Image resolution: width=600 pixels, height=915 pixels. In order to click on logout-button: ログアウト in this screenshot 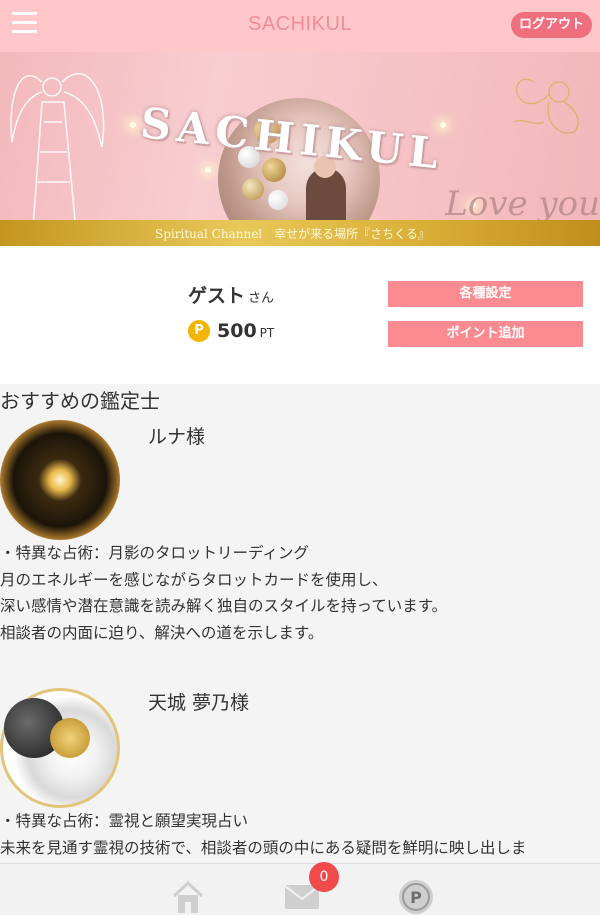, I will do `click(551, 25)`.